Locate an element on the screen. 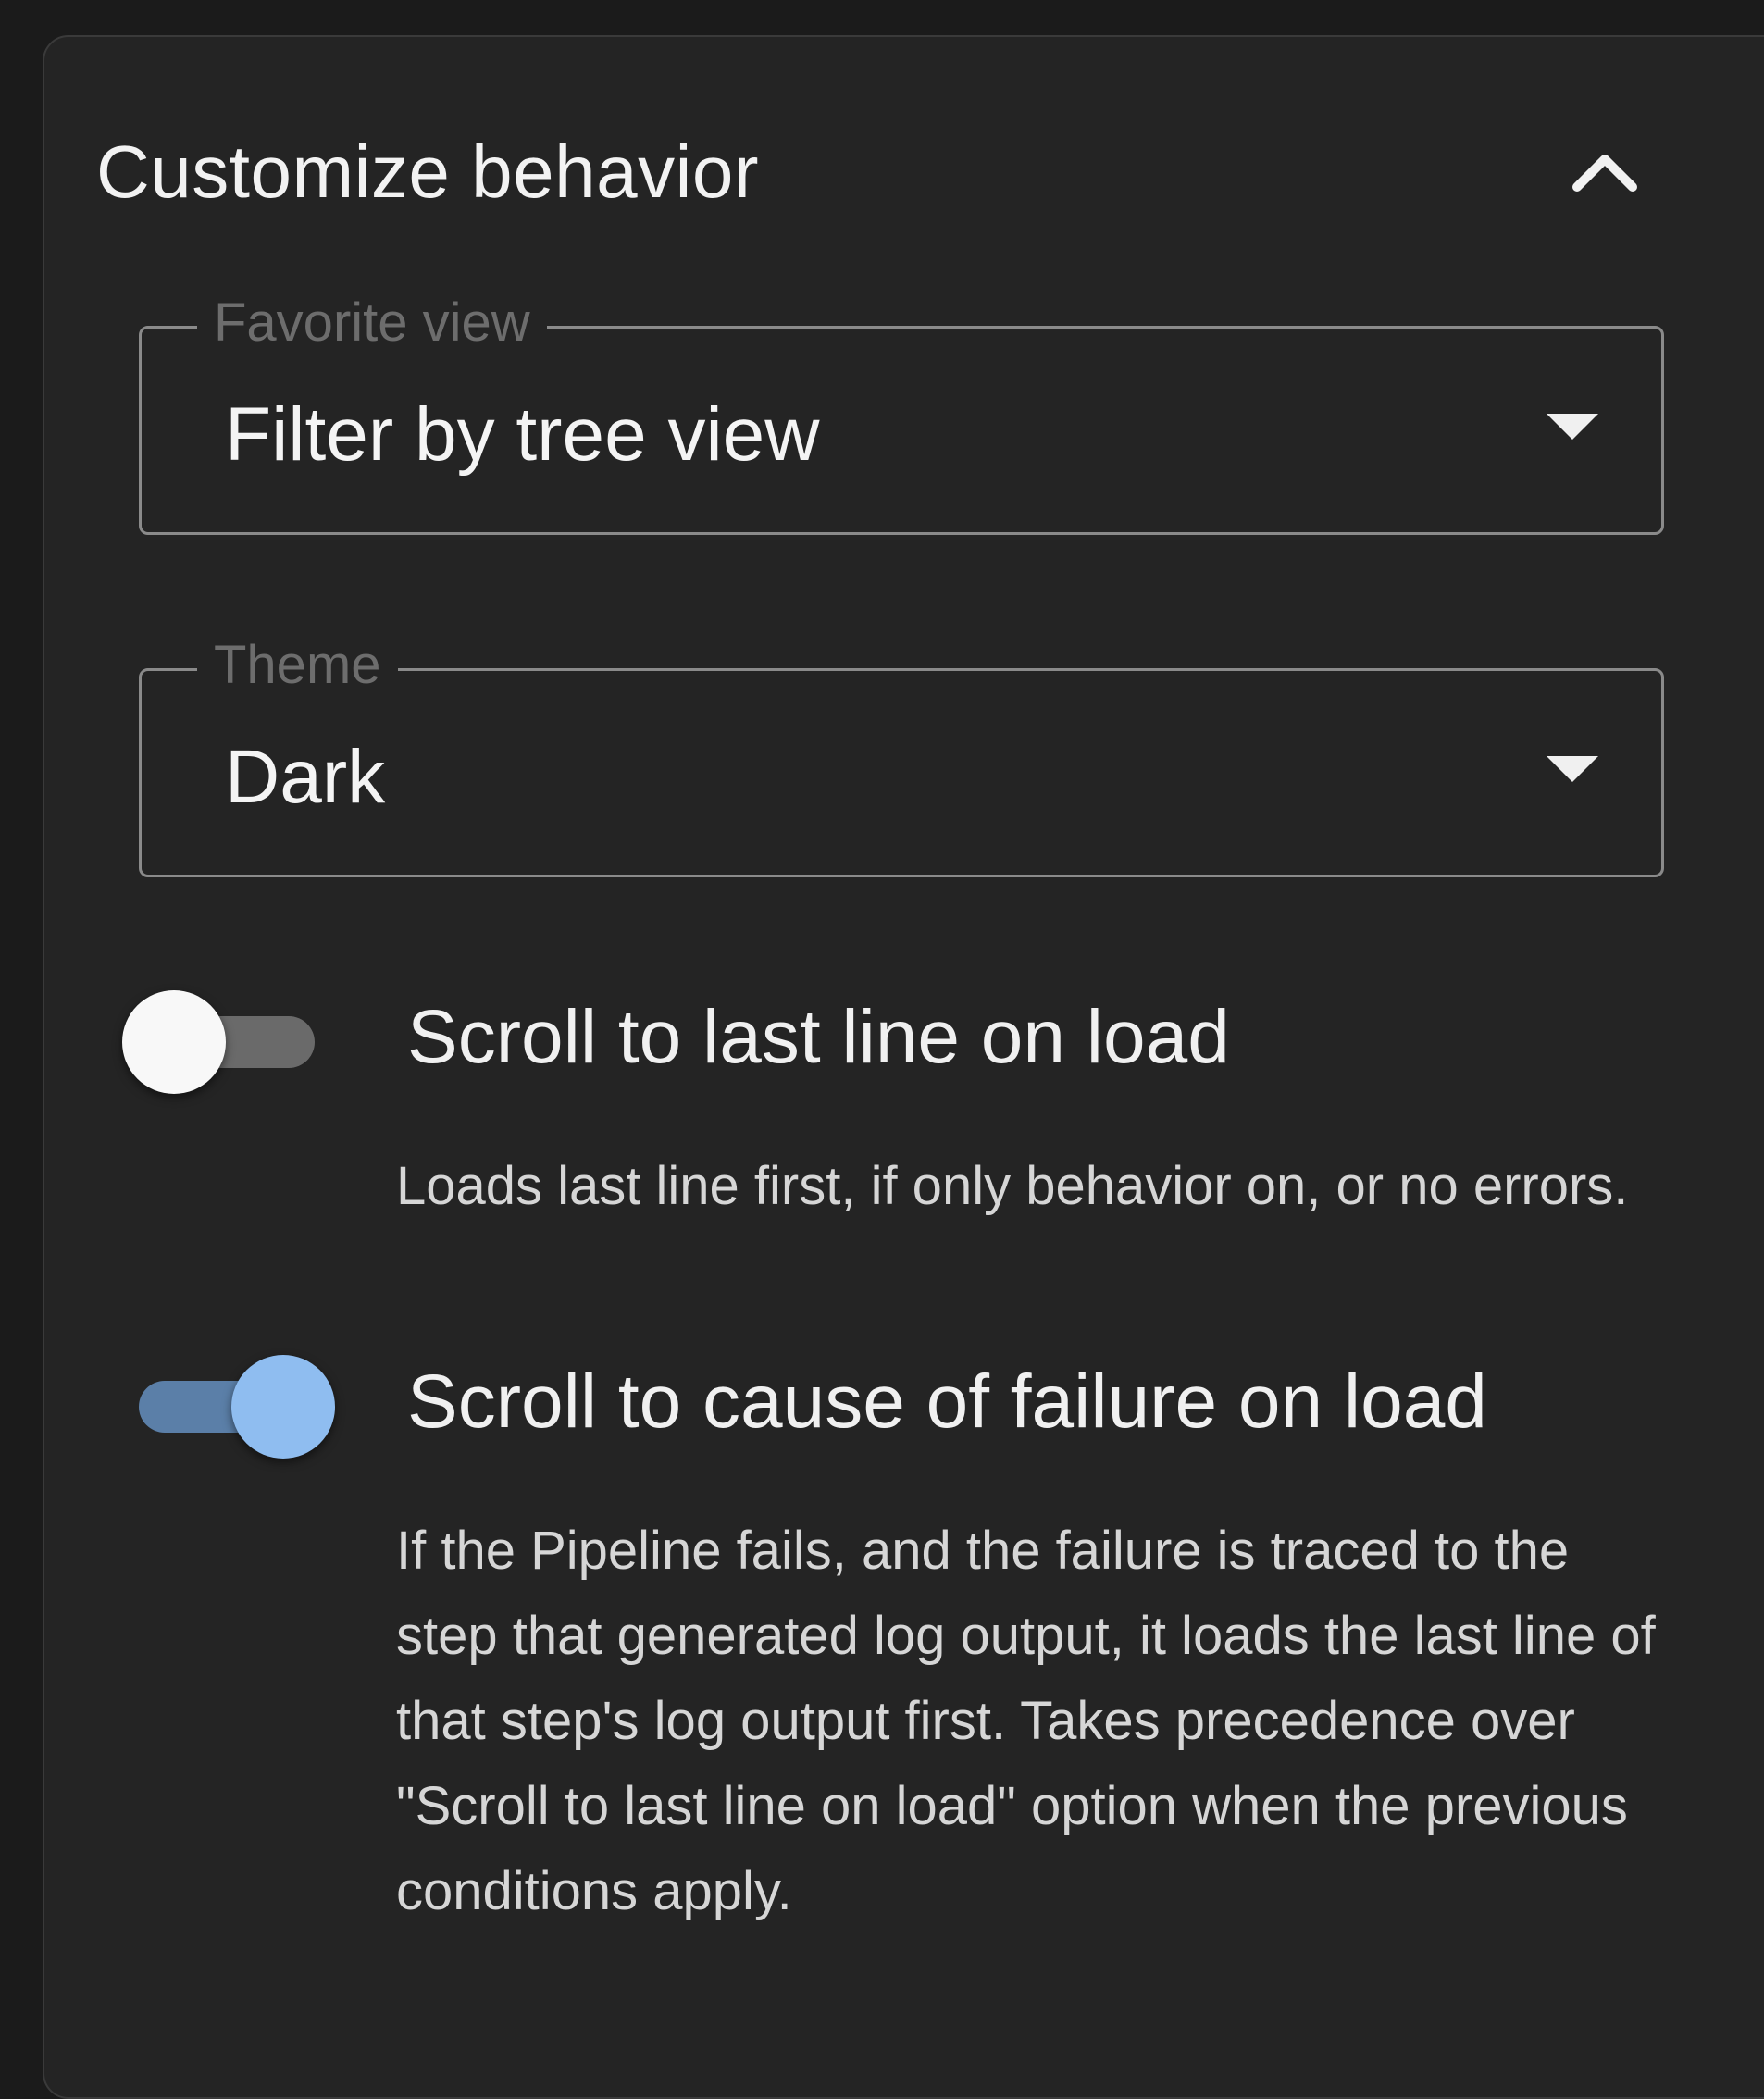 The image size is (1764, 2099). favorite-view-select: Favorite view Filter by tree view is located at coordinates (901, 414).